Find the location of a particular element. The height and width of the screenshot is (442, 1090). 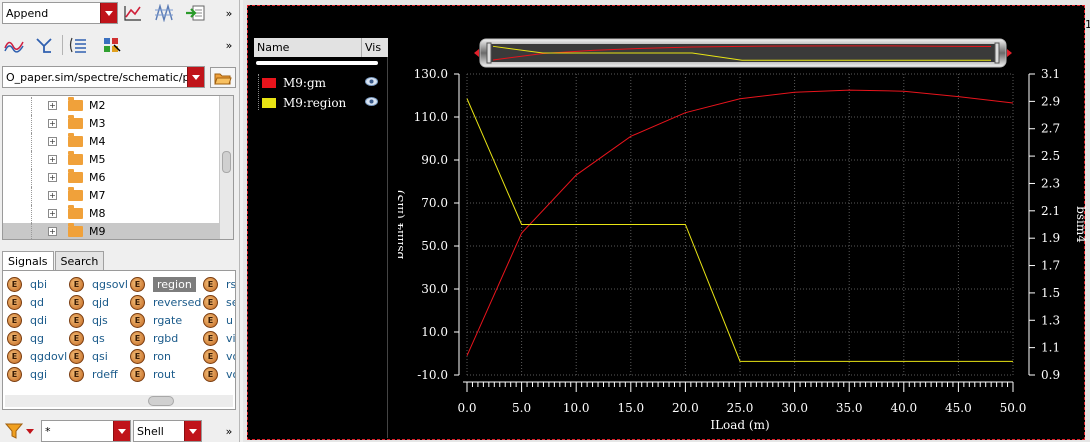

overview-right-arrow-icon is located at coordinates (1009, 53).